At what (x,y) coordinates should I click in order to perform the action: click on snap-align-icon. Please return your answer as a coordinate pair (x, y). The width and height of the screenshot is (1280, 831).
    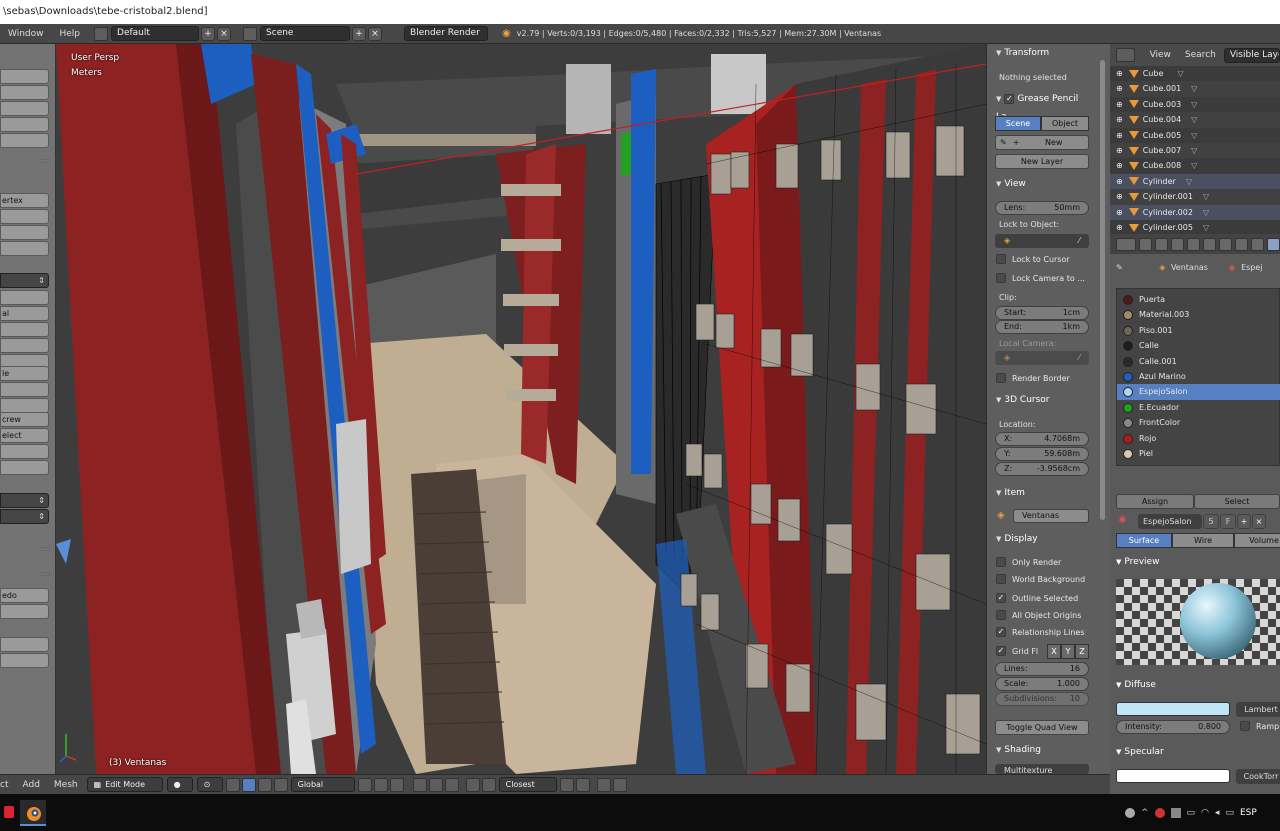
    Looking at the image, I should click on (566, 784).